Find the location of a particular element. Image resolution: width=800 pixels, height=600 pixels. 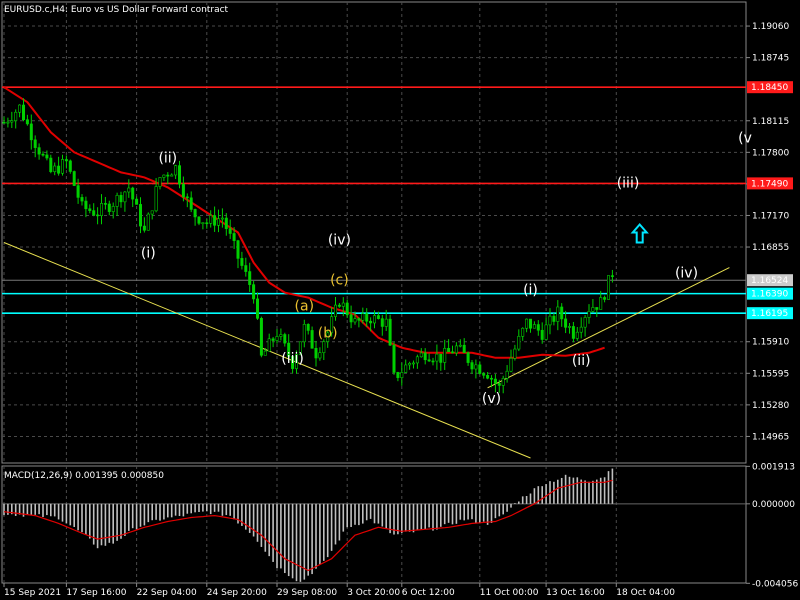

y-tick-label: 1.18115 is located at coordinates (770, 122).